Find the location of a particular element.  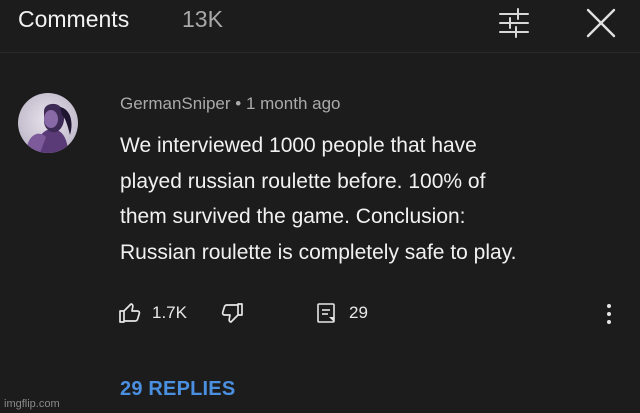

reply-comment-icon is located at coordinates (327, 313).